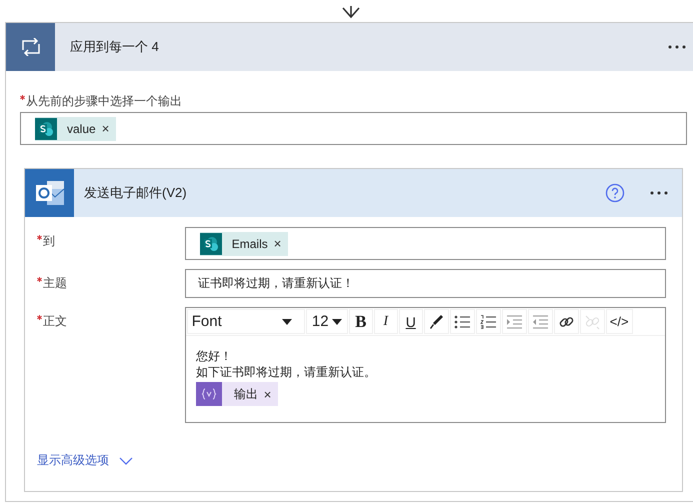 The image size is (693, 504). Describe the element at coordinates (209, 394) in the screenshot. I see `variable-icon` at that location.